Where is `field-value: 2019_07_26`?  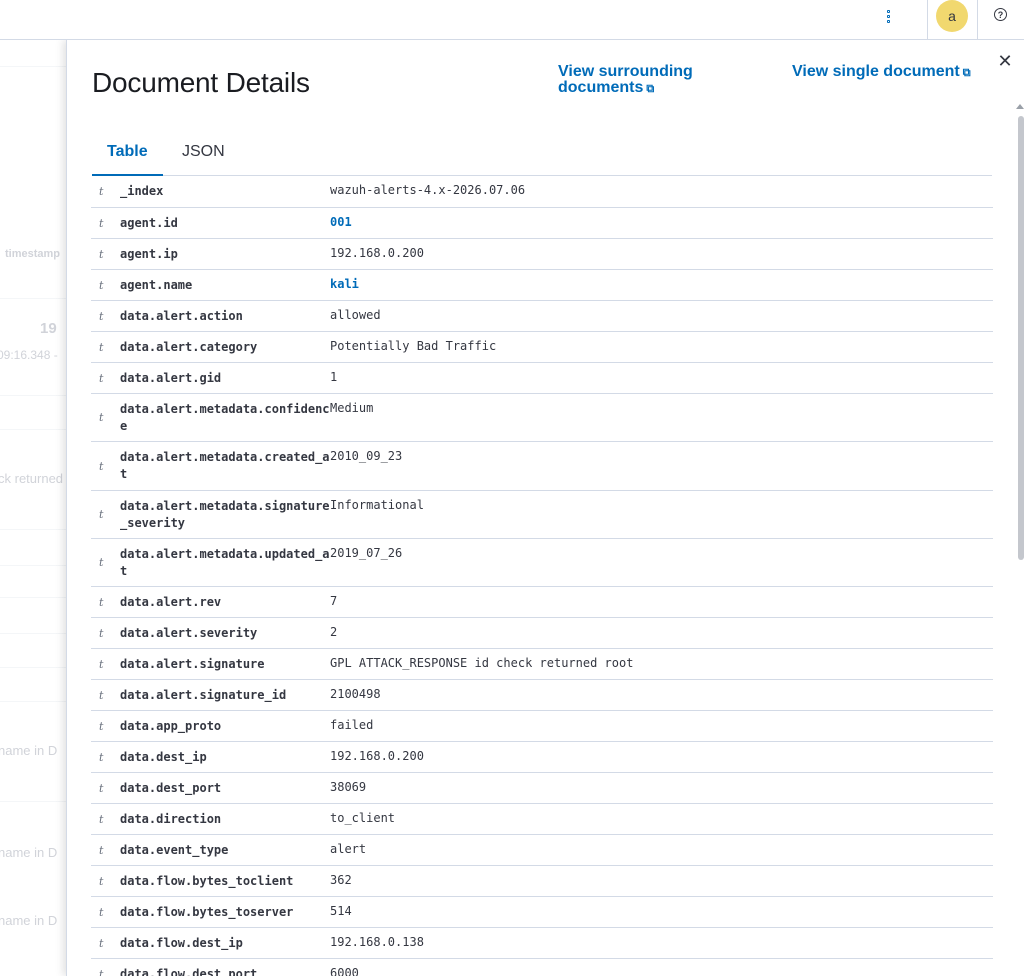 field-value: 2019_07_26 is located at coordinates (366, 553).